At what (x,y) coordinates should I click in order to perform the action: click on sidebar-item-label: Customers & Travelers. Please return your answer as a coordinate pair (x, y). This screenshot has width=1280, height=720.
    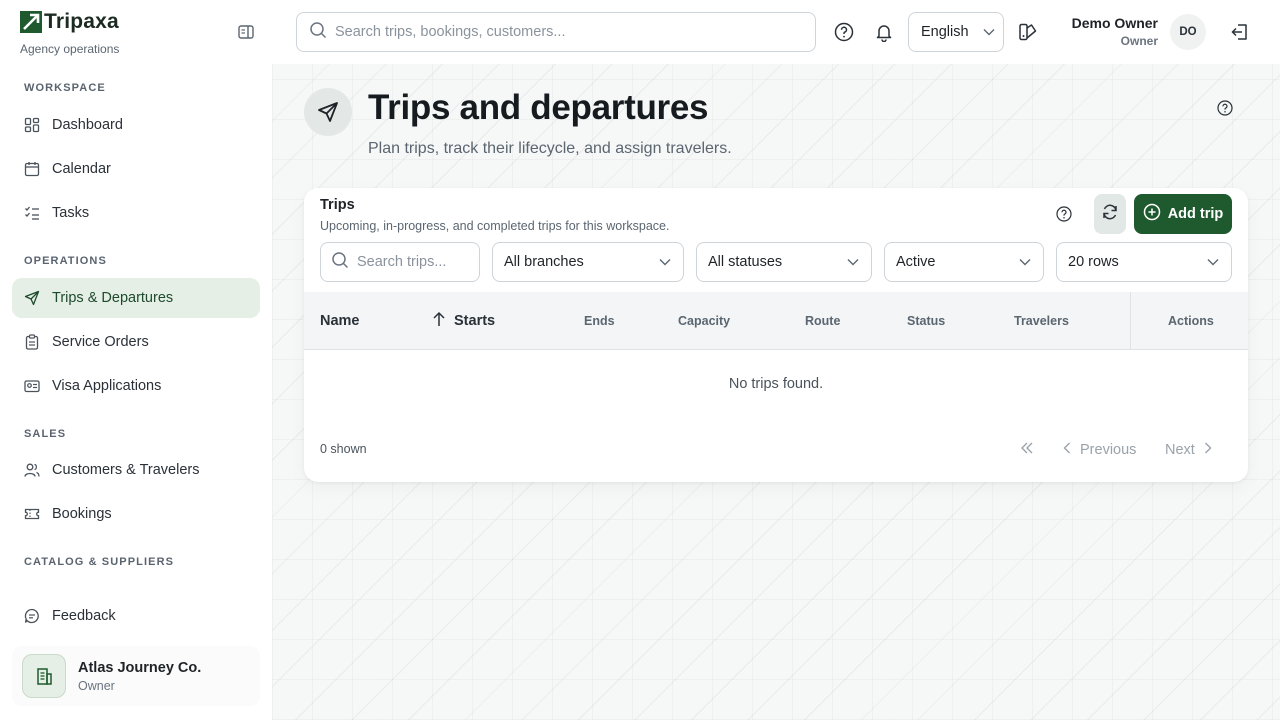
    Looking at the image, I should click on (126, 470).